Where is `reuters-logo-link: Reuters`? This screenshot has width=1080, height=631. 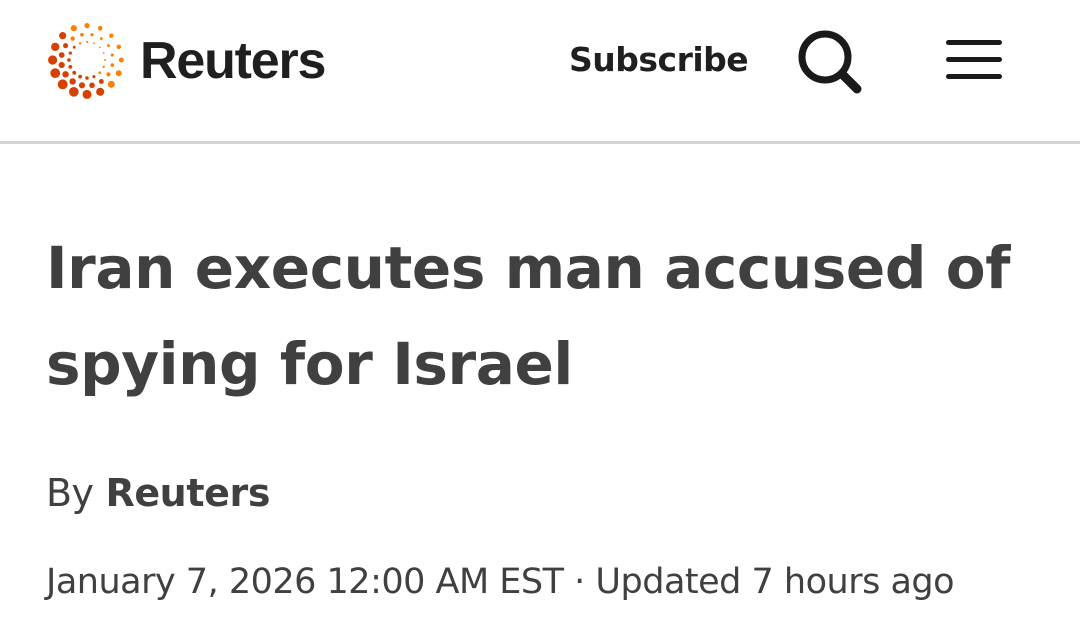 reuters-logo-link: Reuters is located at coordinates (185, 60).